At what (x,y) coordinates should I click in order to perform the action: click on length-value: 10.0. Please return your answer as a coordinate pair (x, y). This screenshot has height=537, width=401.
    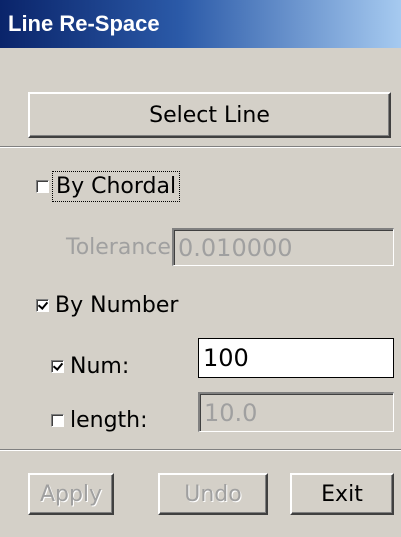
    Looking at the image, I should click on (231, 412).